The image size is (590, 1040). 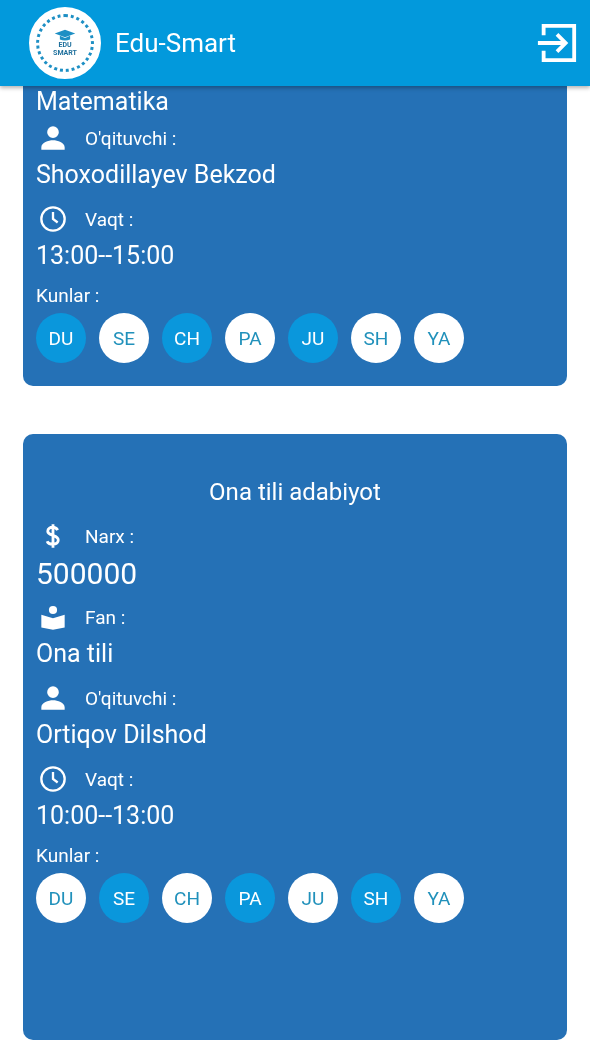 I want to click on field-value: 10:00--13:00, so click(x=106, y=815).